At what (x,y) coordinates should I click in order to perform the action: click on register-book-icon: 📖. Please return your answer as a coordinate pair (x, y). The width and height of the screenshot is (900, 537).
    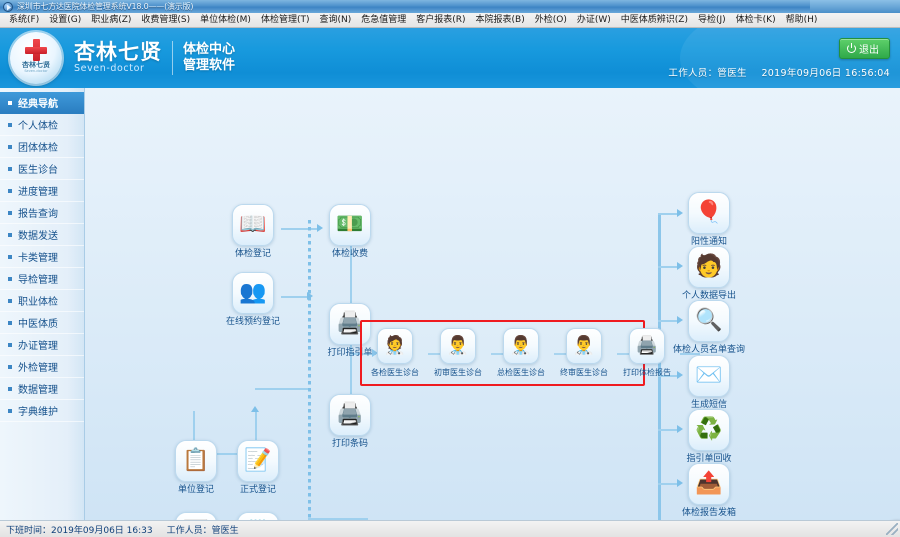
    Looking at the image, I should click on (253, 225).